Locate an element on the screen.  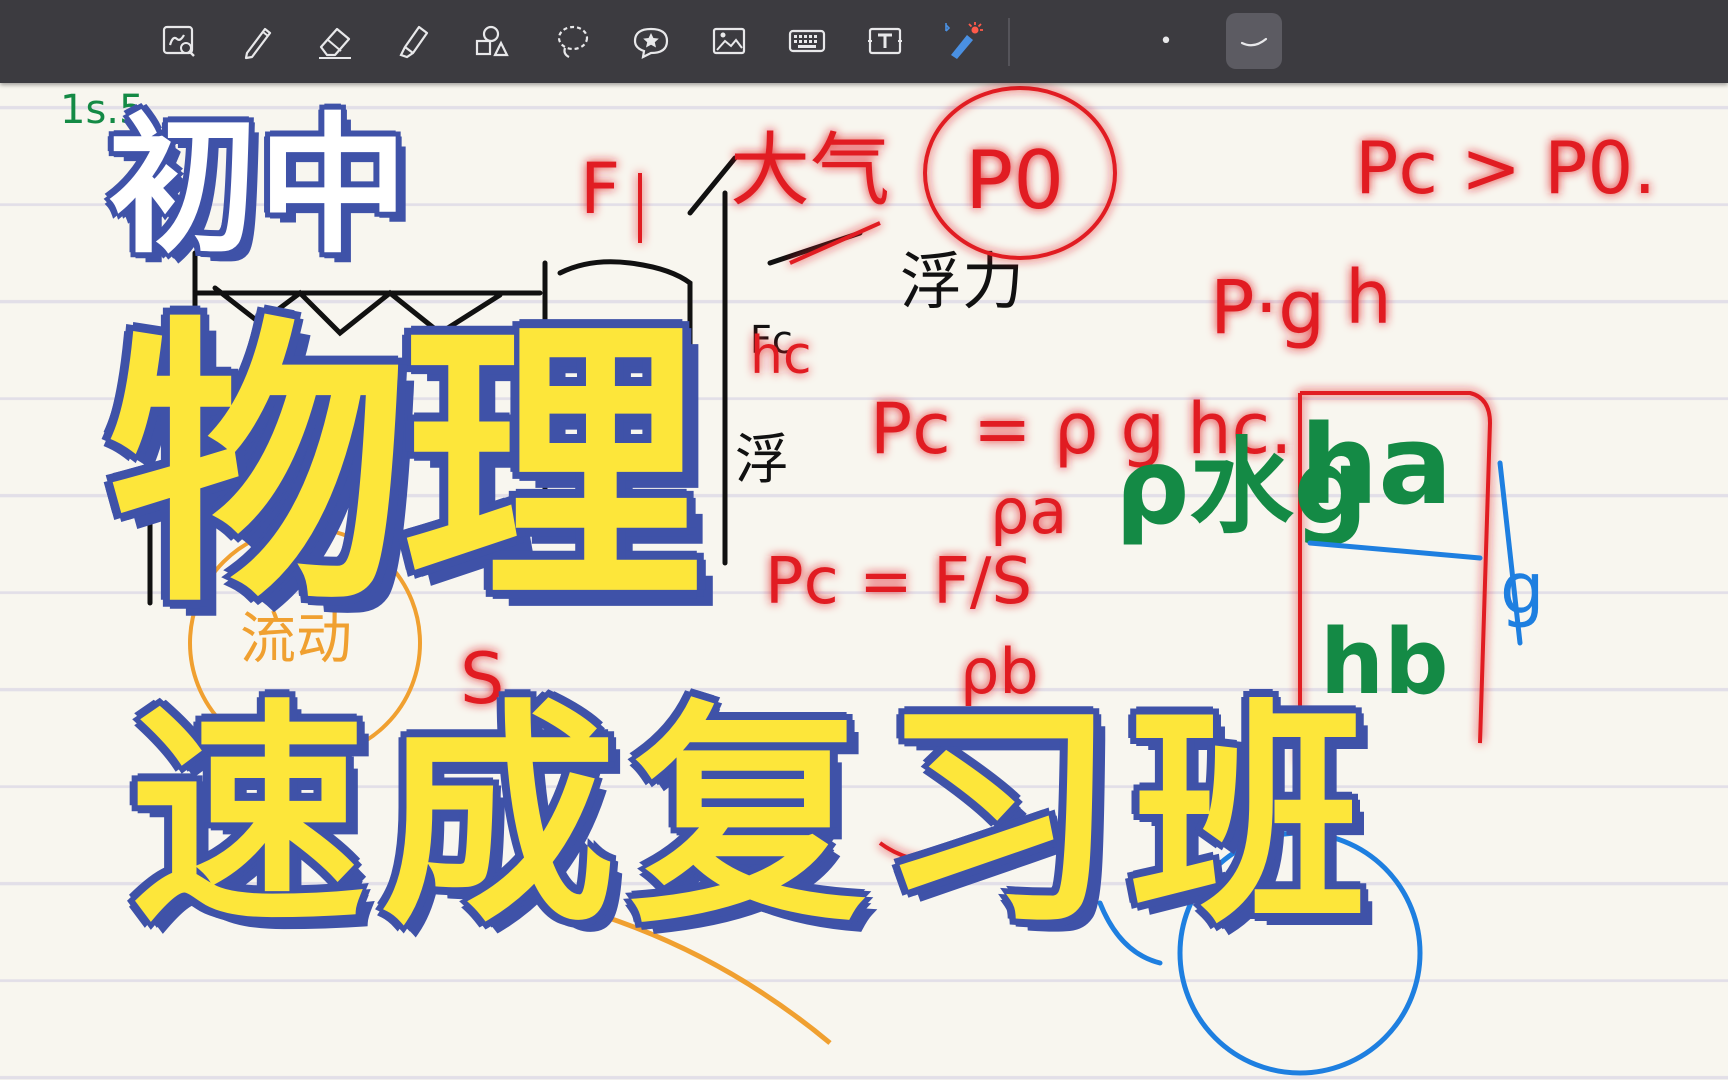
drawing-toolbar: • is located at coordinates (864, 41).